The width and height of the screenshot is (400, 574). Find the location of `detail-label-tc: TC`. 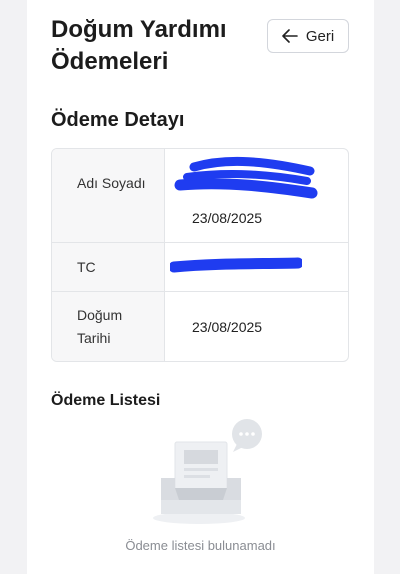

detail-label-tc: TC is located at coordinates (86, 267).